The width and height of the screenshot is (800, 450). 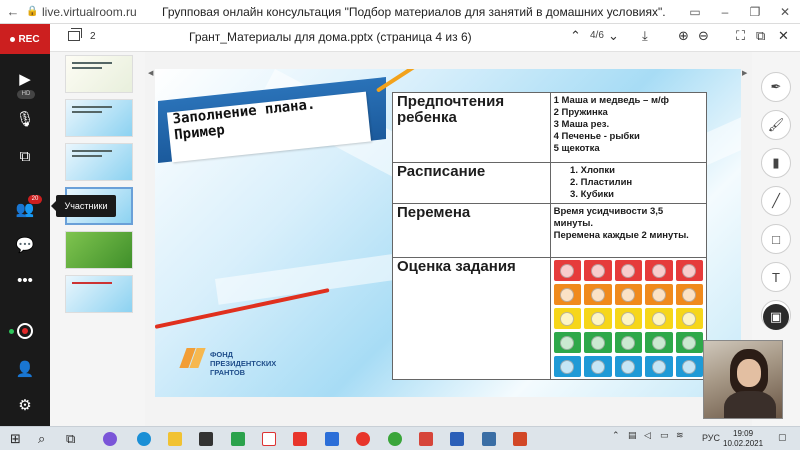 I want to click on lock-icon: 🔒, so click(x=34, y=11).